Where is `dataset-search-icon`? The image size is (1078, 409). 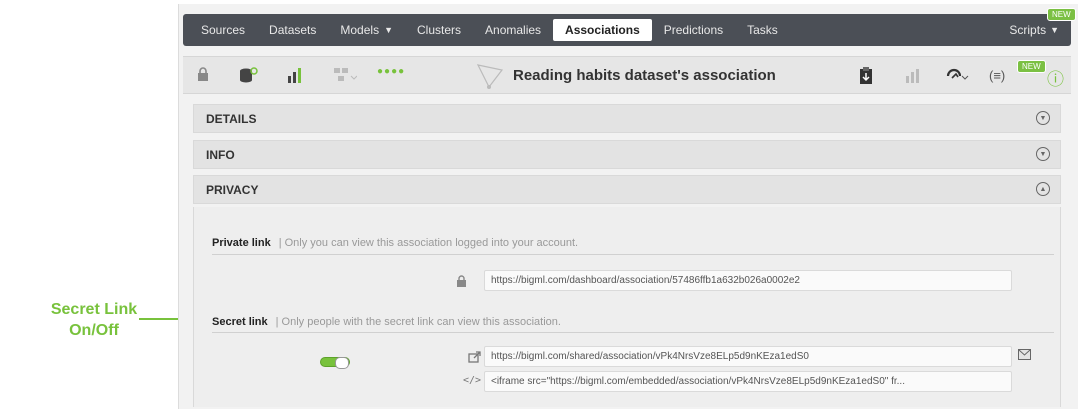 dataset-search-icon is located at coordinates (249, 77).